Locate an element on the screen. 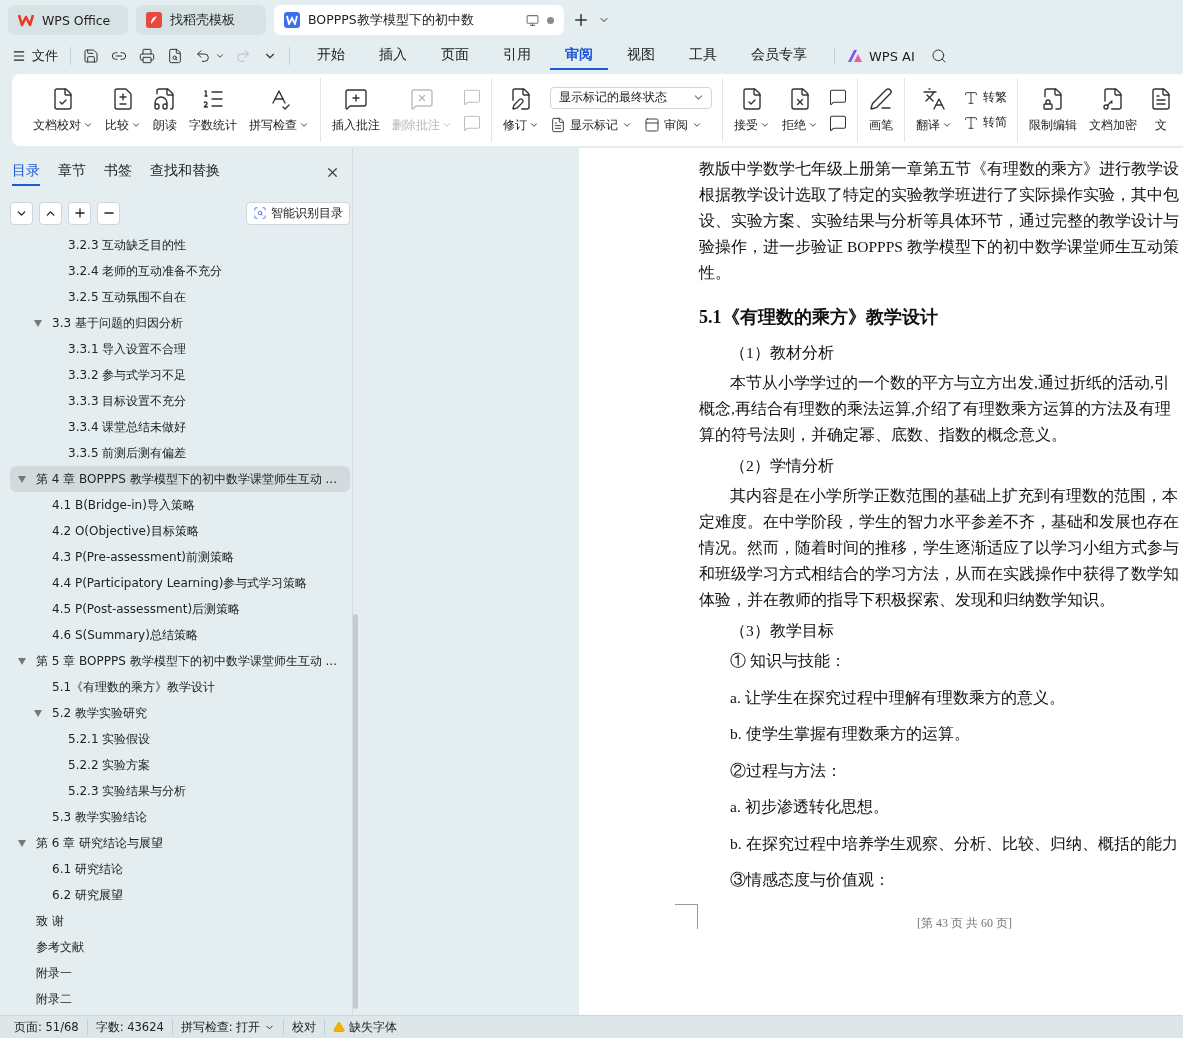 Image resolution: width=1183 pixels, height=1038 pixels. toc-item: 6.2 研究展望 is located at coordinates (180, 895).